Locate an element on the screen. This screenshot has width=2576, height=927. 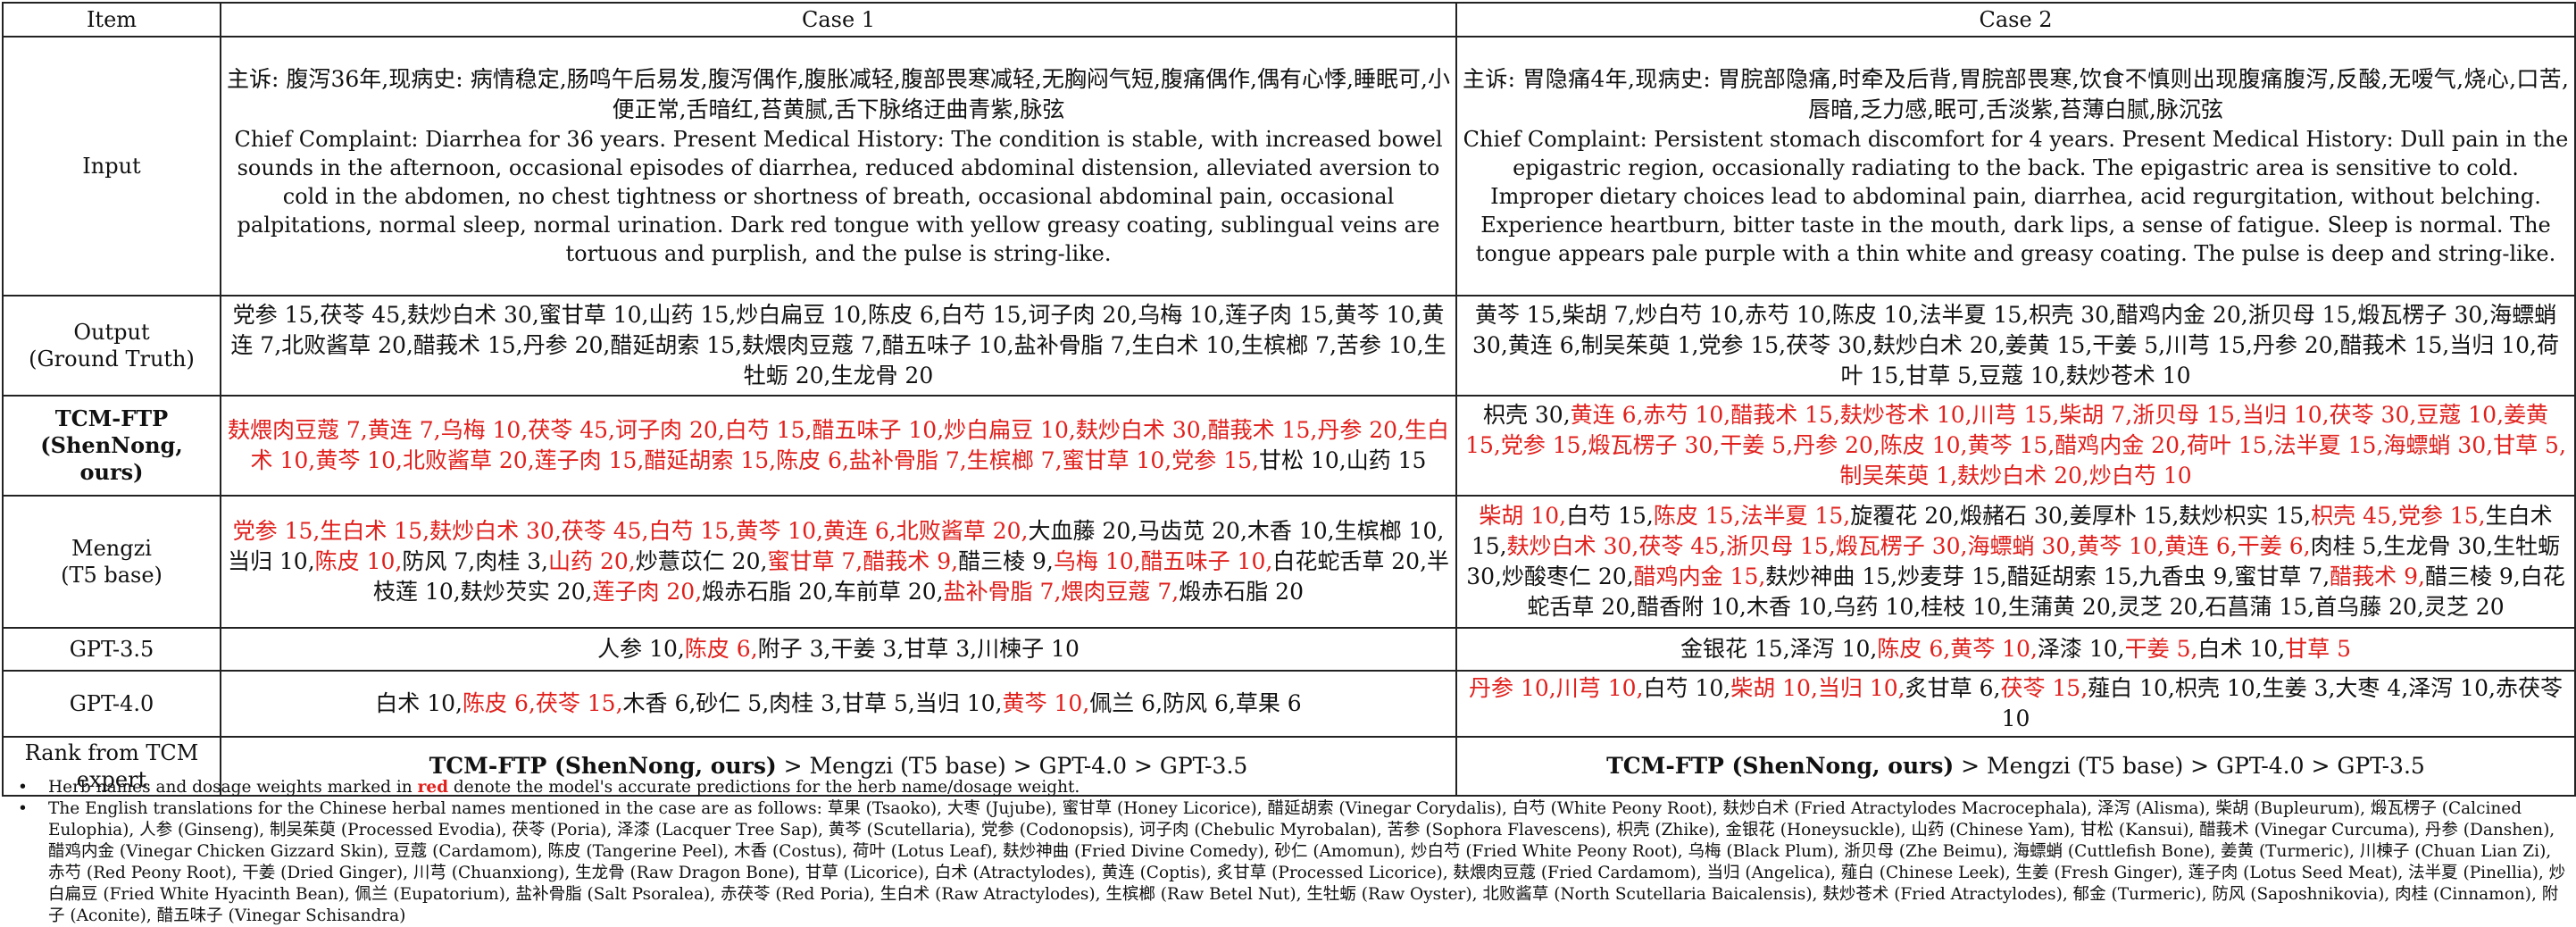
herb-item: 枳壳 30, is located at coordinates (2072, 315).